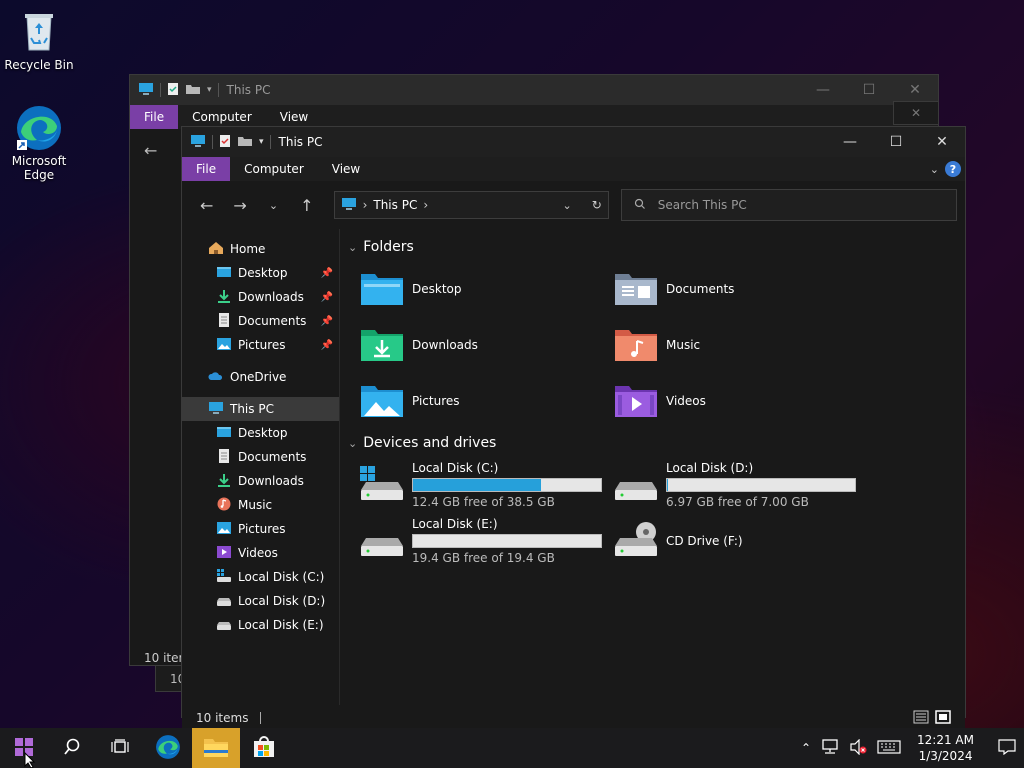  What do you see at coordinates (942, 142) in the screenshot?
I see `close-button: ✕` at bounding box center [942, 142].